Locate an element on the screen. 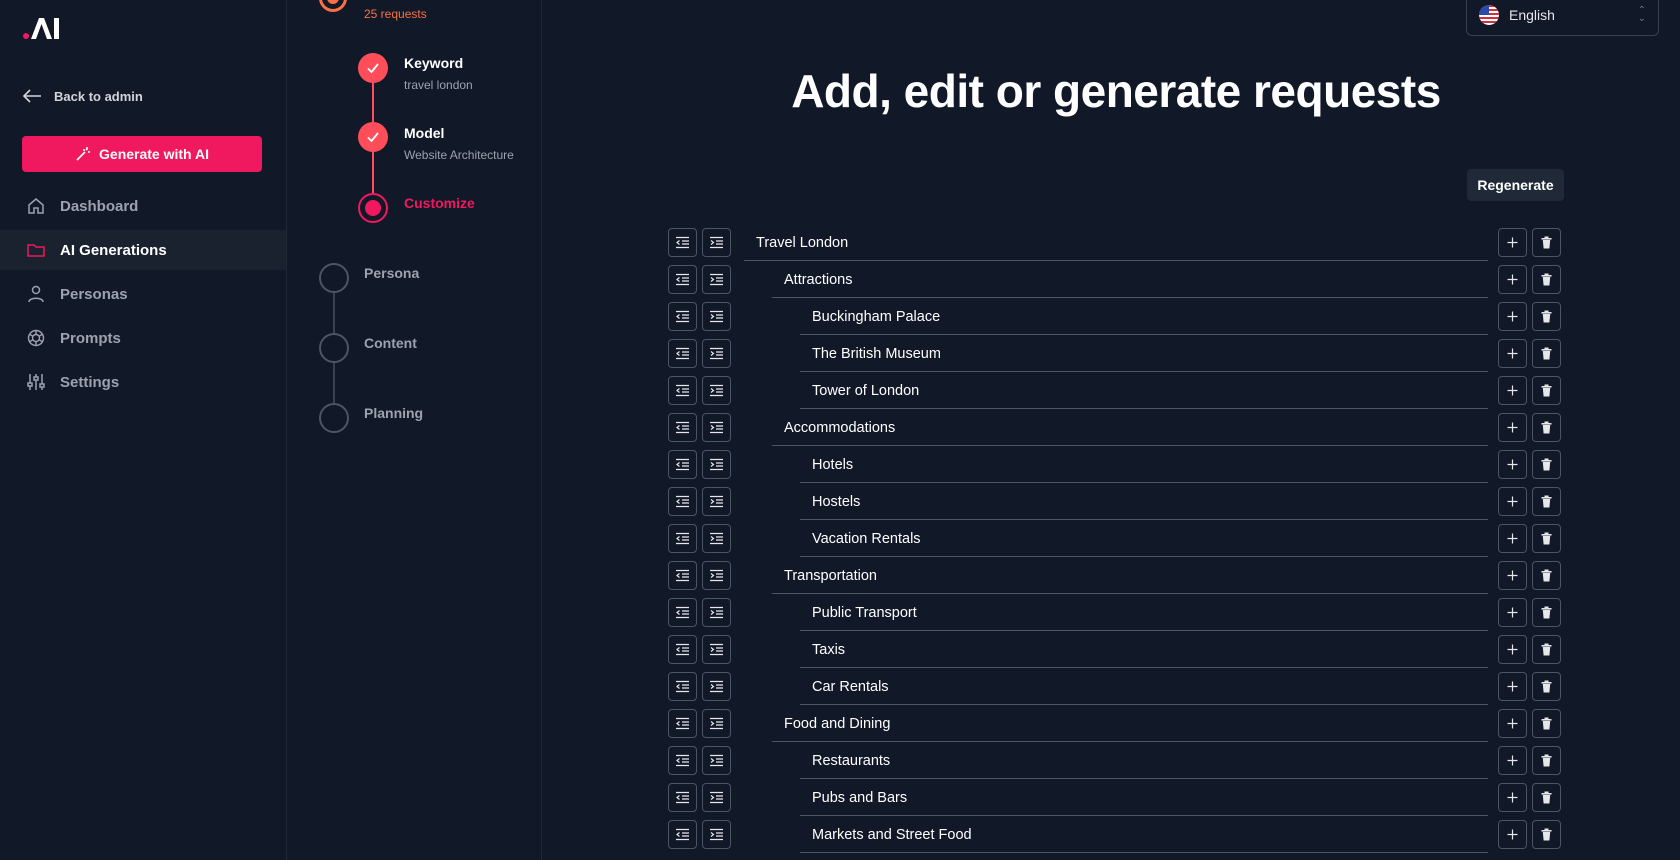 Image resolution: width=1680 pixels, height=860 pixels. tree-item-label: Transportation is located at coordinates (1130, 578).